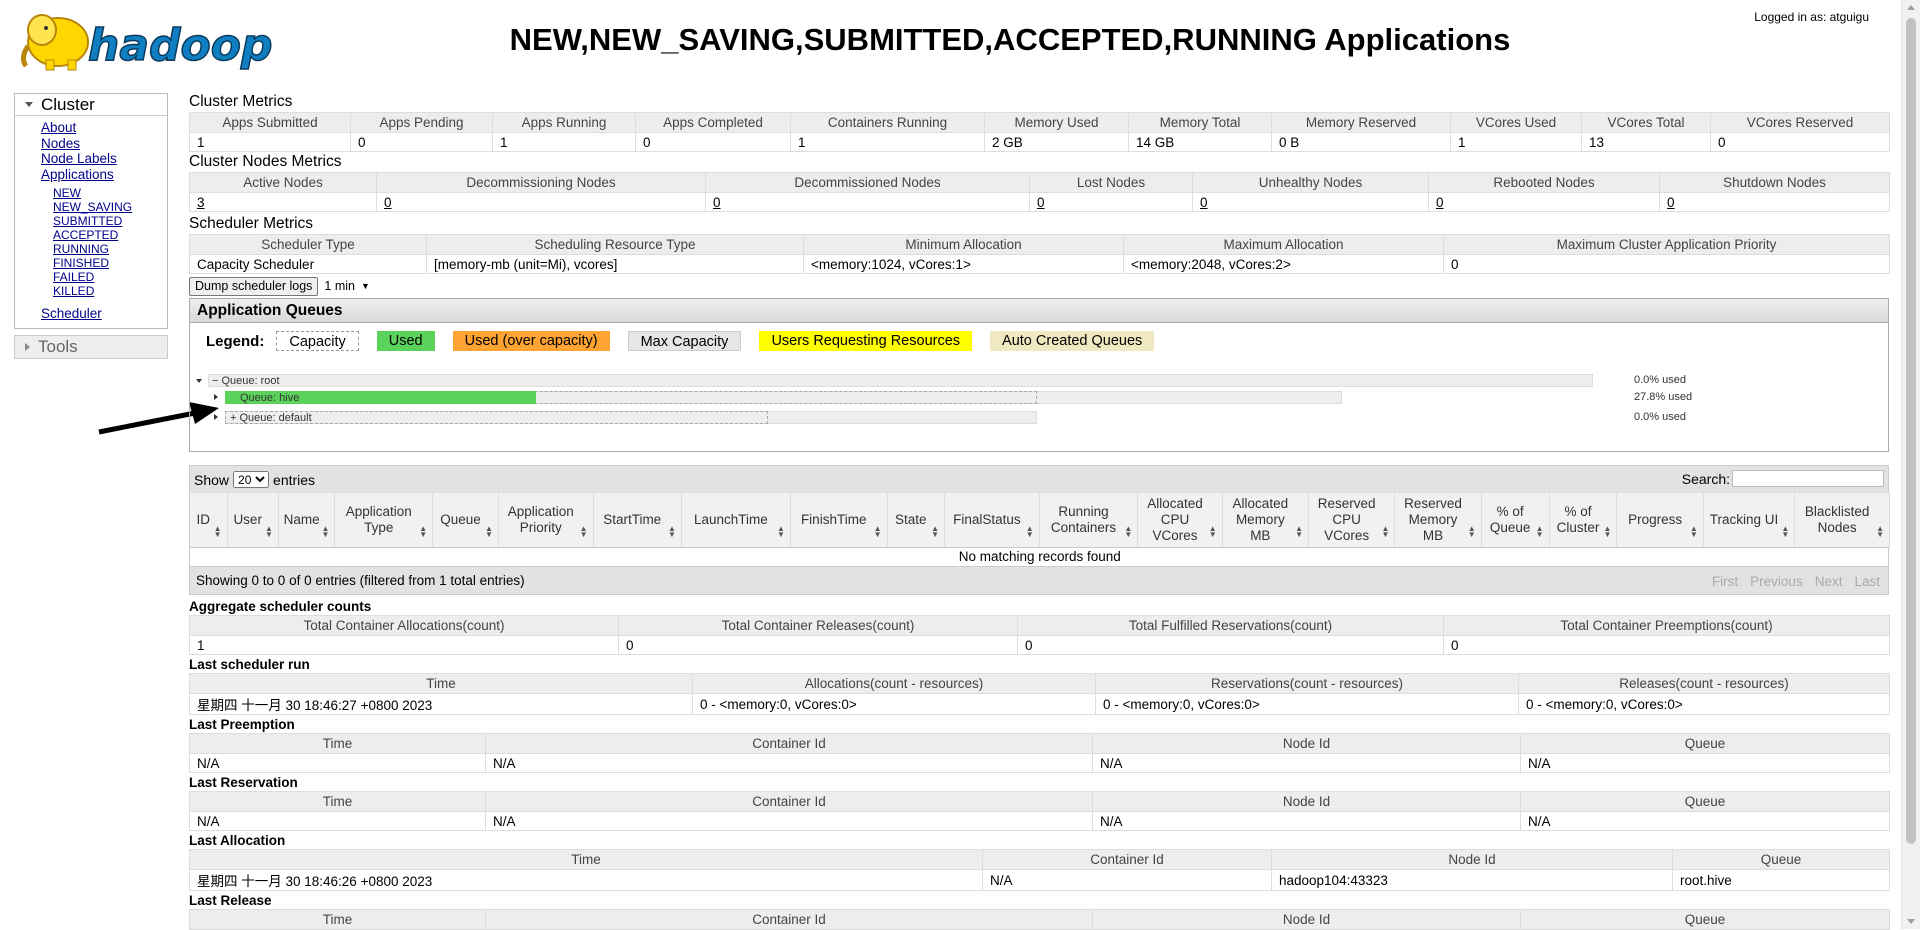 The width and height of the screenshot is (1920, 930). I want to click on apps-col-name: Name ▲ ▼, so click(307, 520).